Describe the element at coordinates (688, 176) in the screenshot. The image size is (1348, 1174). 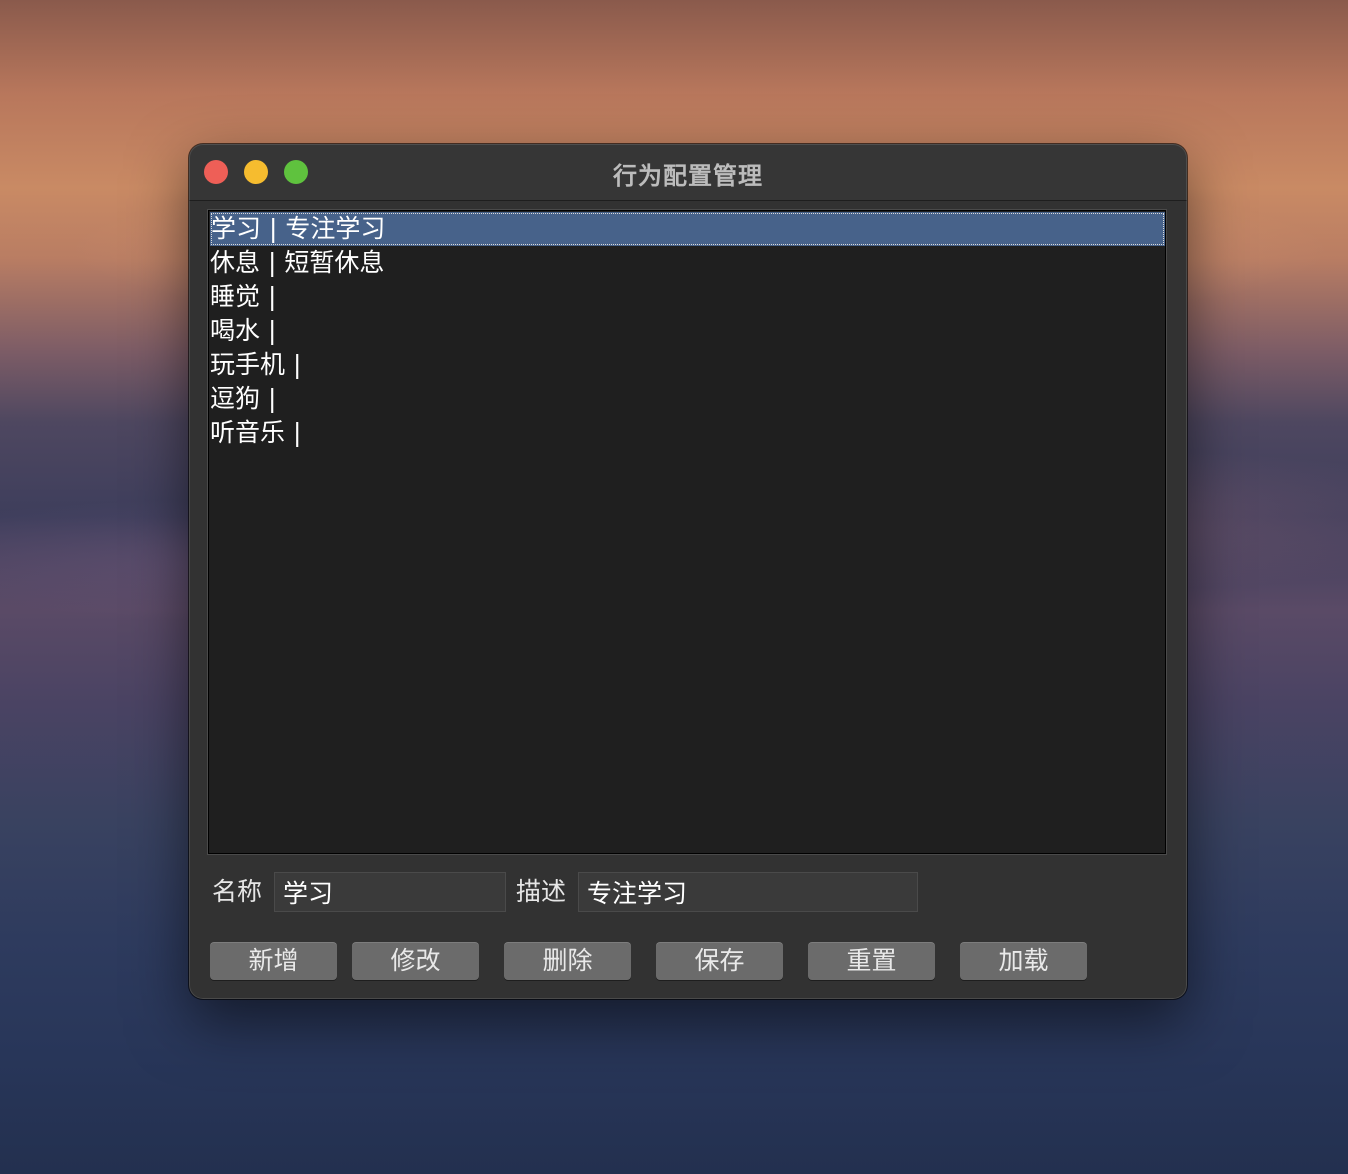
I see `window-title: 行为配置管理` at that location.